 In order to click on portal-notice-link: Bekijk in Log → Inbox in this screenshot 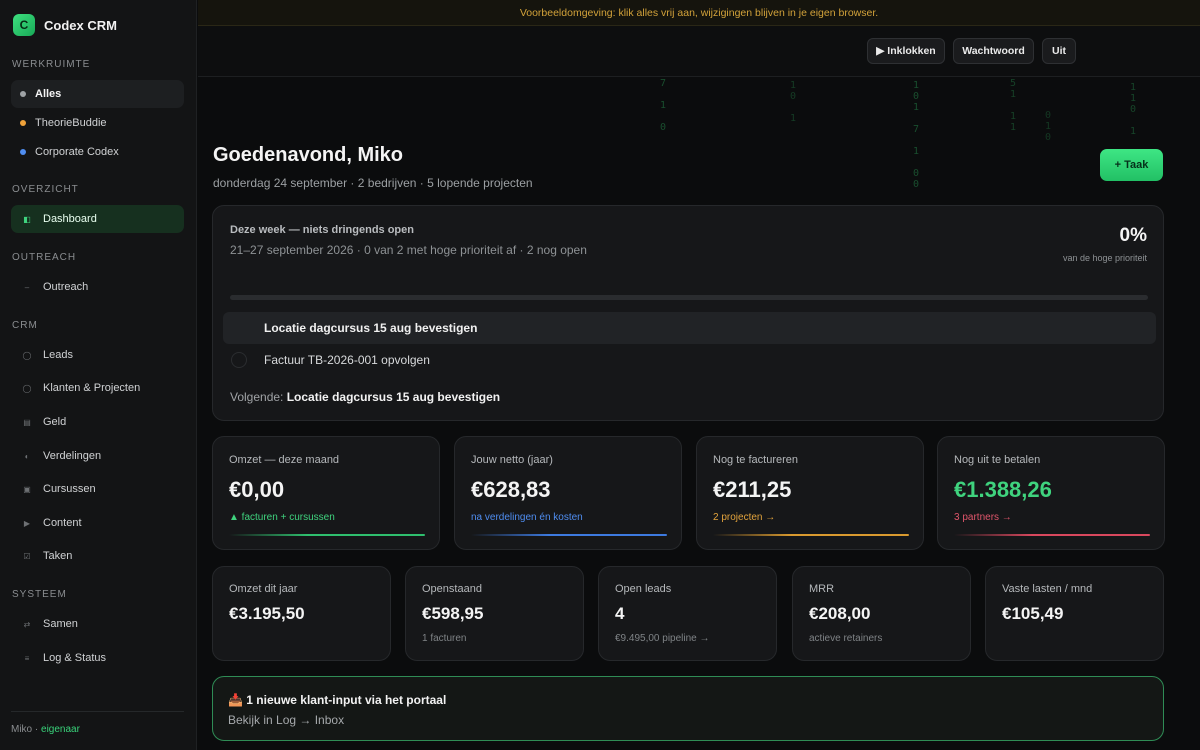, I will do `click(286, 720)`.